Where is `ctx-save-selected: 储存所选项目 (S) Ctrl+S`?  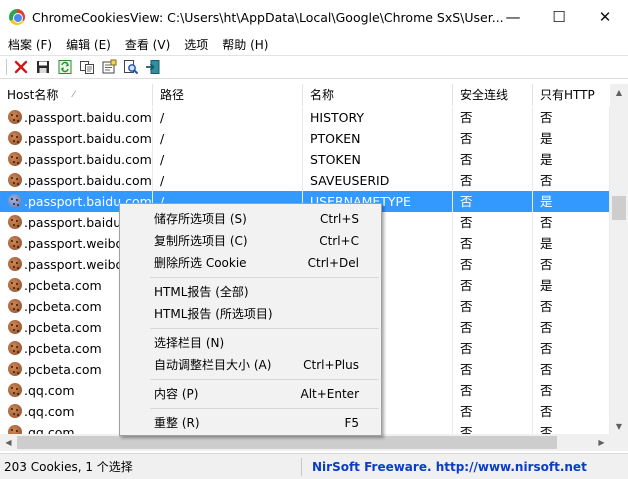
ctx-save-selected: 储存所选项目 (S) Ctrl+S is located at coordinates (250, 219).